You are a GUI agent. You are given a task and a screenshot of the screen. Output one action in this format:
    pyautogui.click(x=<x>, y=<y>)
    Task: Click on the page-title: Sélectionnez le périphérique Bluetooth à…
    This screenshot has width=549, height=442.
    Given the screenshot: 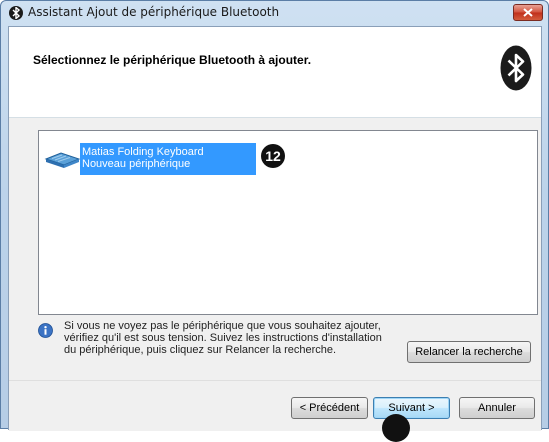 What is the action you would take?
    pyautogui.click(x=172, y=60)
    